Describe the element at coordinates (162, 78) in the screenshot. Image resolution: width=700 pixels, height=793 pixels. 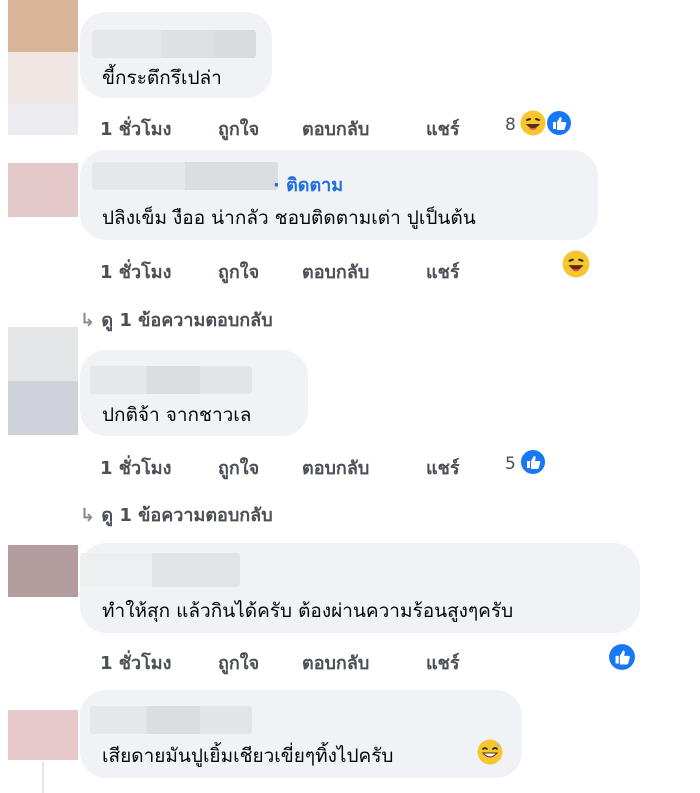
I see `comment-text: ขี้กระตึกรึเปล่า` at that location.